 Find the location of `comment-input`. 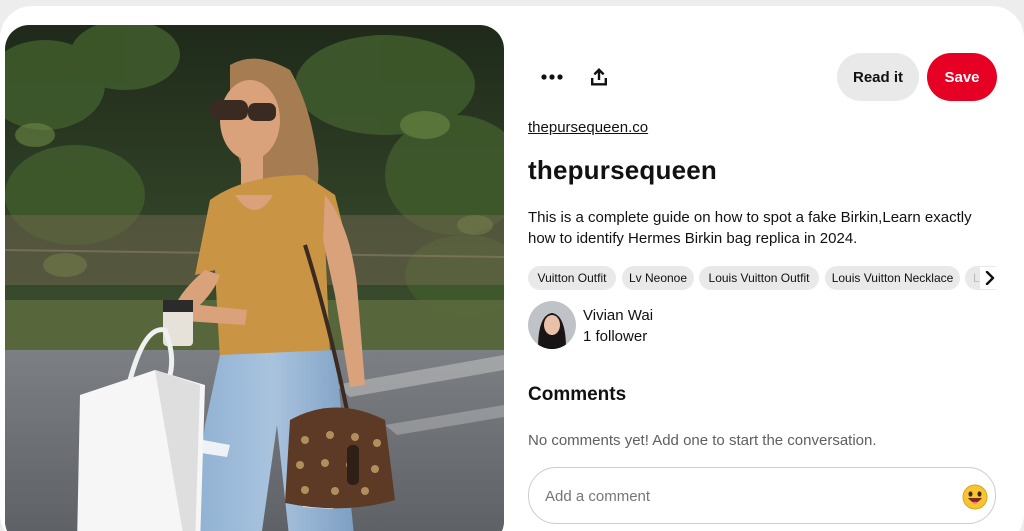

comment-input is located at coordinates (745, 496).